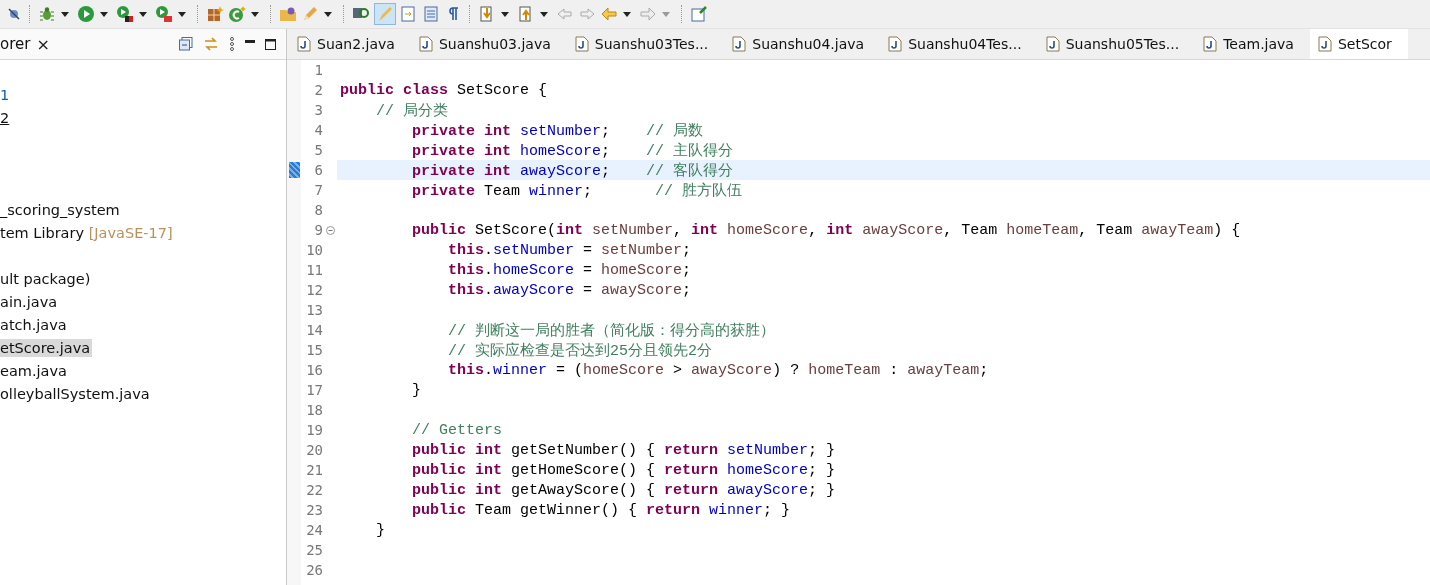  What do you see at coordinates (318, 190) in the screenshot?
I see `line-number: 7` at bounding box center [318, 190].